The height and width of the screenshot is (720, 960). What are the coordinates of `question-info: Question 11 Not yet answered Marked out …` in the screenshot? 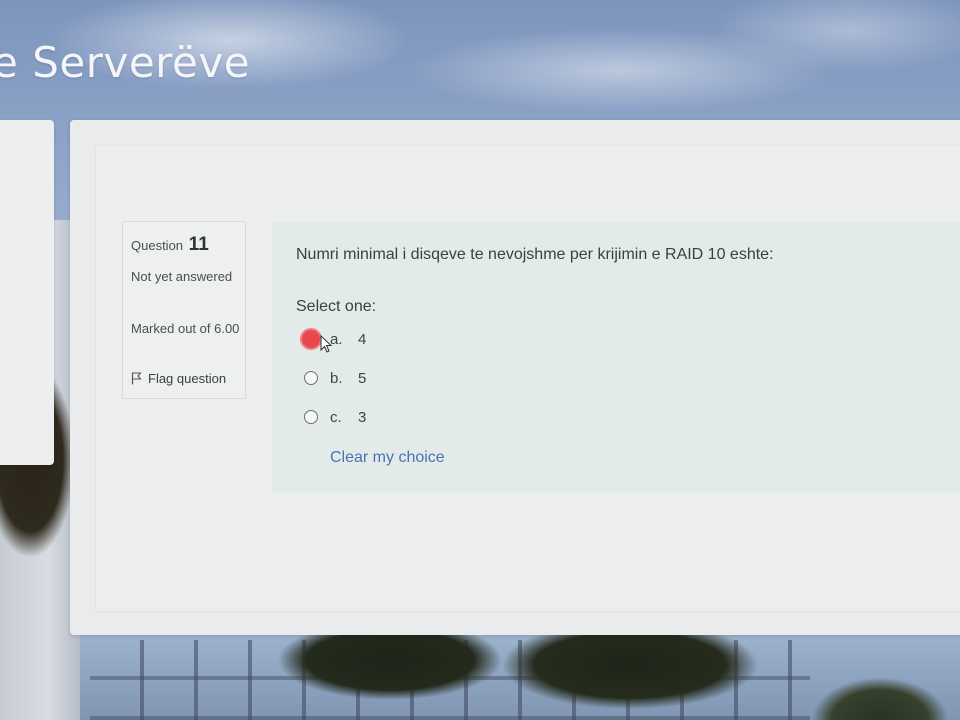 It's located at (184, 310).